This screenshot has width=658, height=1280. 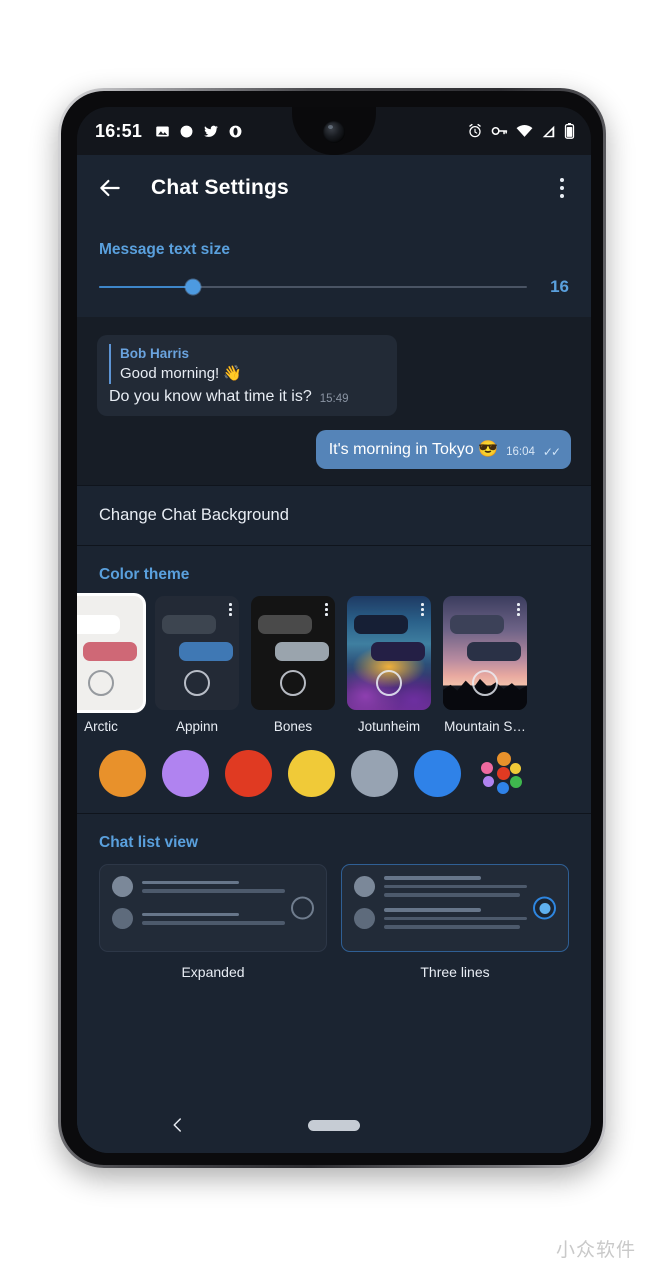 What do you see at coordinates (569, 131) in the screenshot?
I see `battery-icon` at bounding box center [569, 131].